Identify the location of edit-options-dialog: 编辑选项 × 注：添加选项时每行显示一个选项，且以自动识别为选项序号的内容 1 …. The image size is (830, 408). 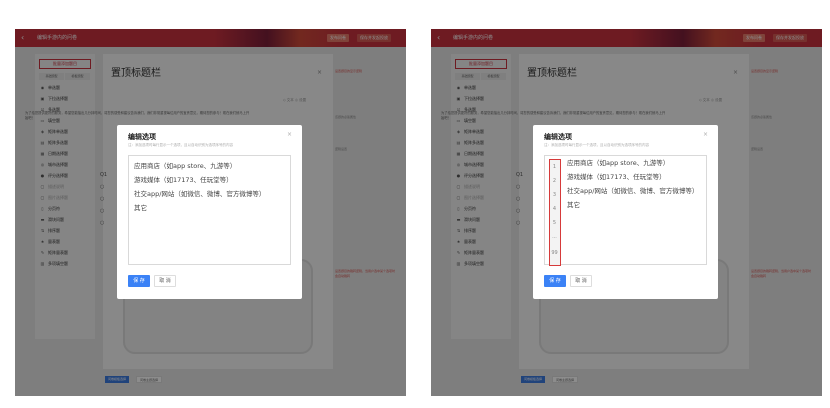
(625, 212).